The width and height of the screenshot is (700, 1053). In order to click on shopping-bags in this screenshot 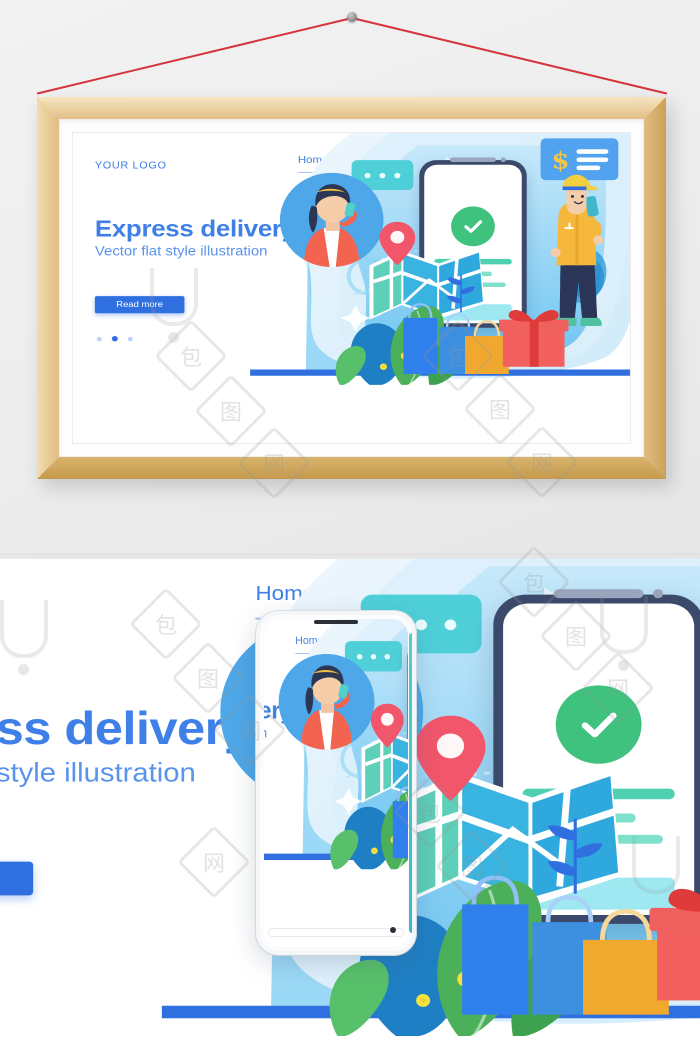, I will do `click(398, 818)`.